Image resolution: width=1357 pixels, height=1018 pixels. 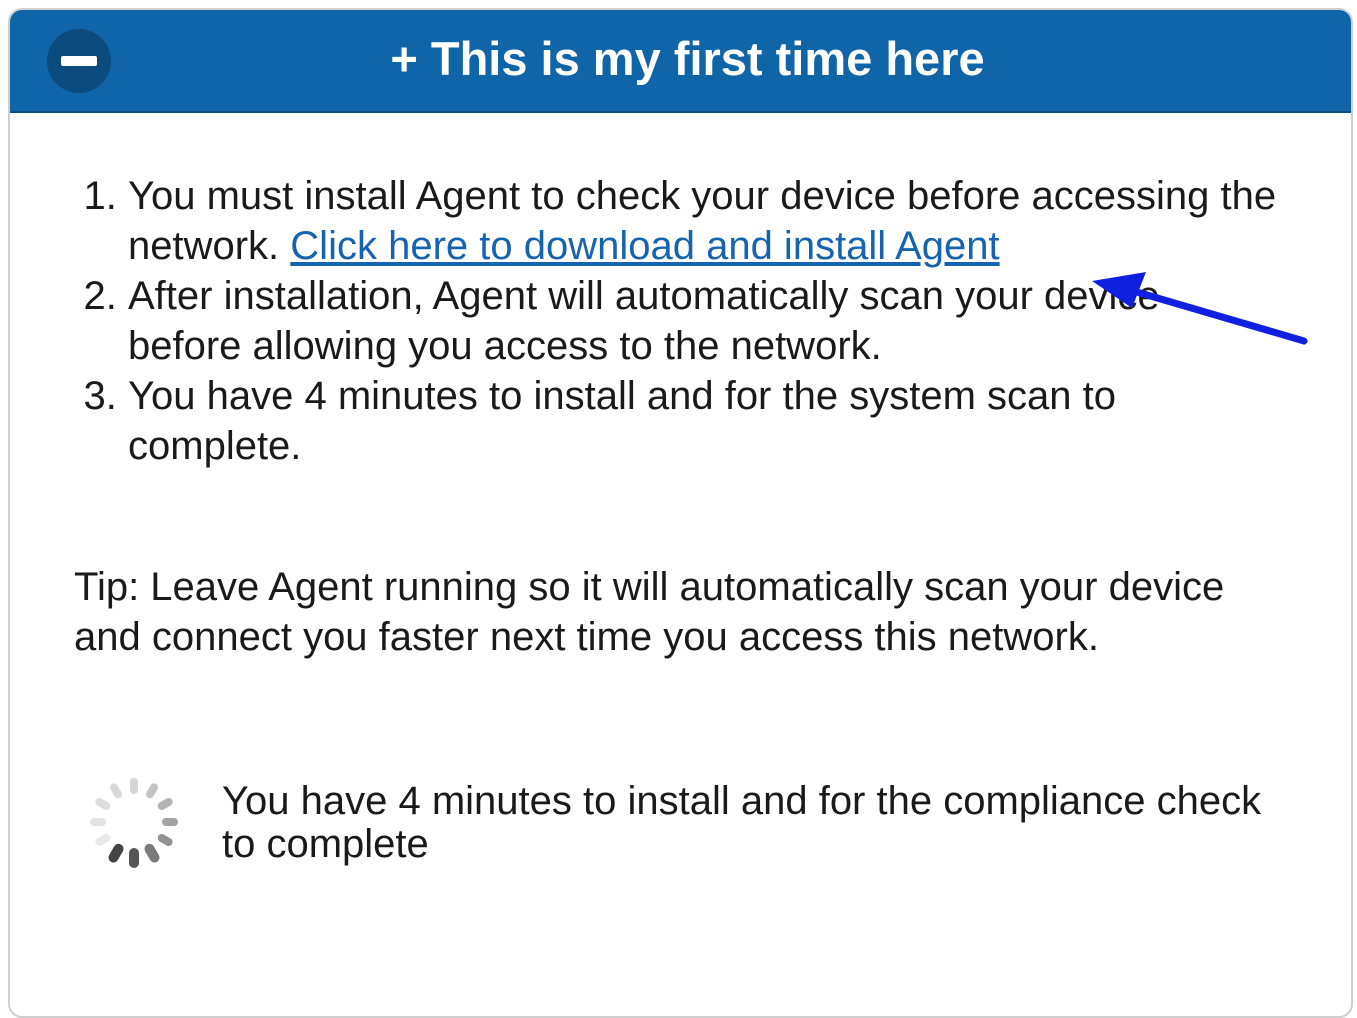 What do you see at coordinates (680, 59) in the screenshot?
I see `panel-title: + This is my first time here` at bounding box center [680, 59].